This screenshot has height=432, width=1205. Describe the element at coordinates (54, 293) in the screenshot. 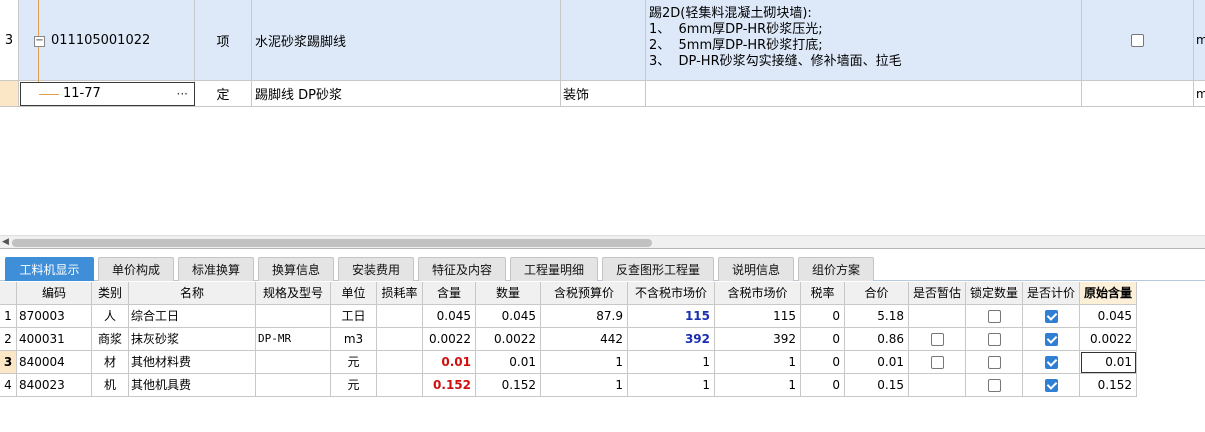

I see `header-code: 编码` at that location.